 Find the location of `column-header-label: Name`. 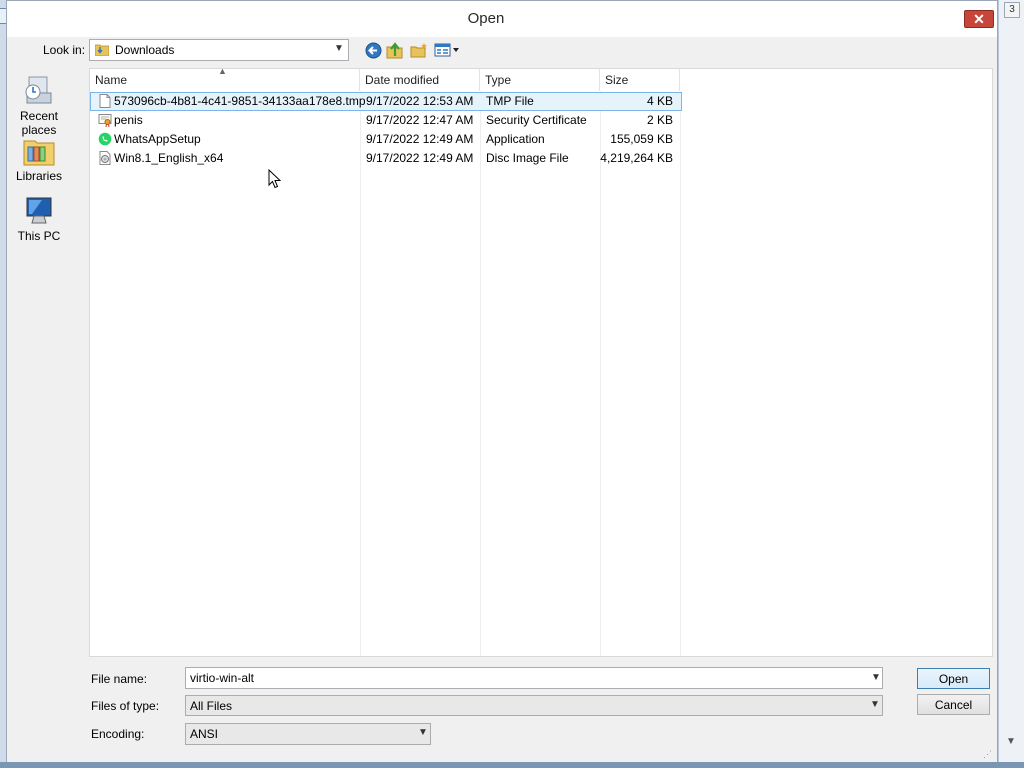

column-header-label: Name is located at coordinates (111, 80).